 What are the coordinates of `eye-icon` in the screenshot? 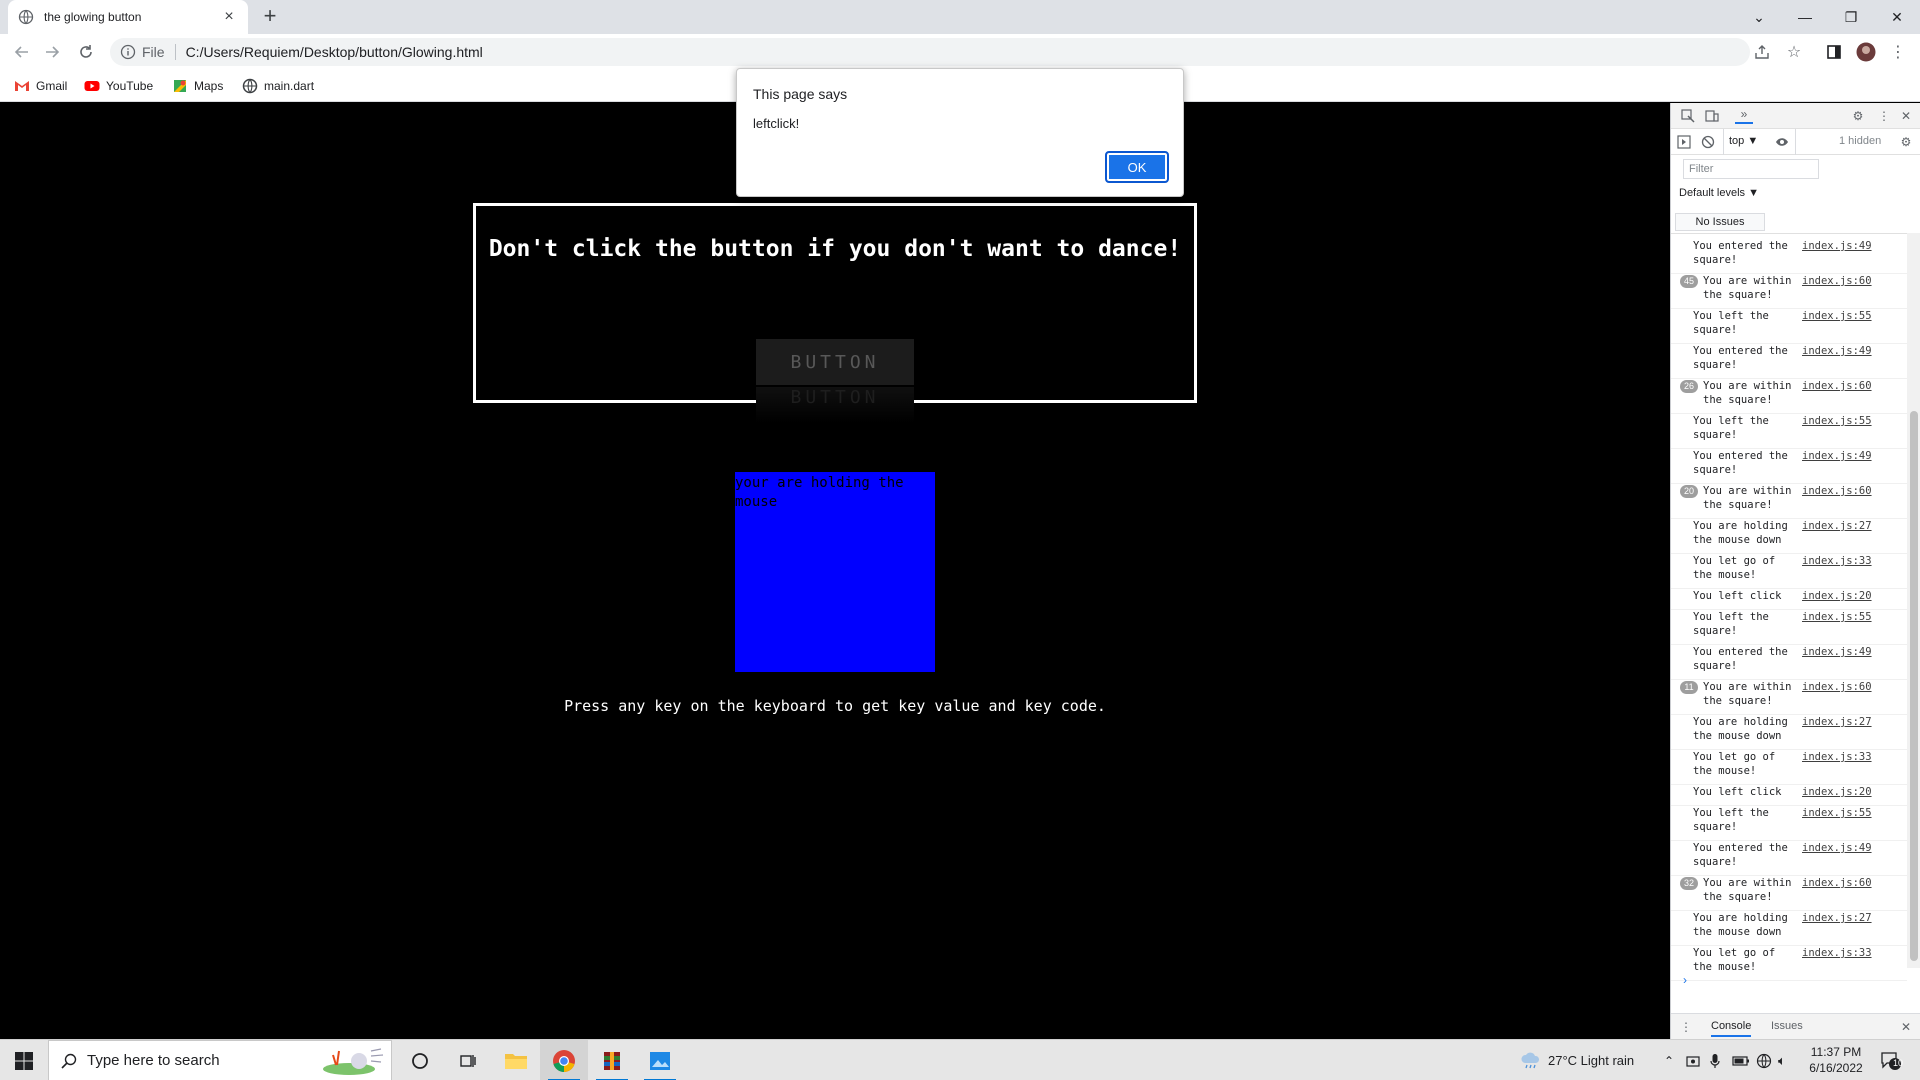 It's located at (1782, 142).